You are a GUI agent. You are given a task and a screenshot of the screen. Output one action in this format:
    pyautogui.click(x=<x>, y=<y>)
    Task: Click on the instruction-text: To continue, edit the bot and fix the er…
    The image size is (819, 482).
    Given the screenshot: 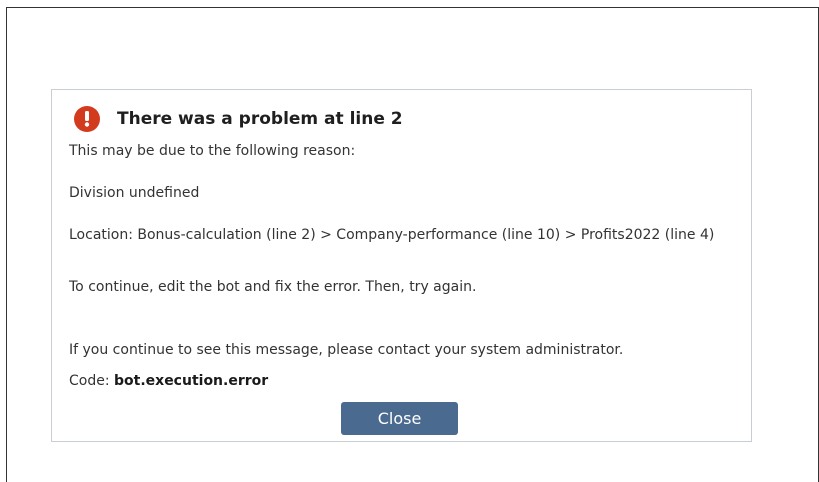 What is the action you would take?
    pyautogui.click(x=273, y=287)
    